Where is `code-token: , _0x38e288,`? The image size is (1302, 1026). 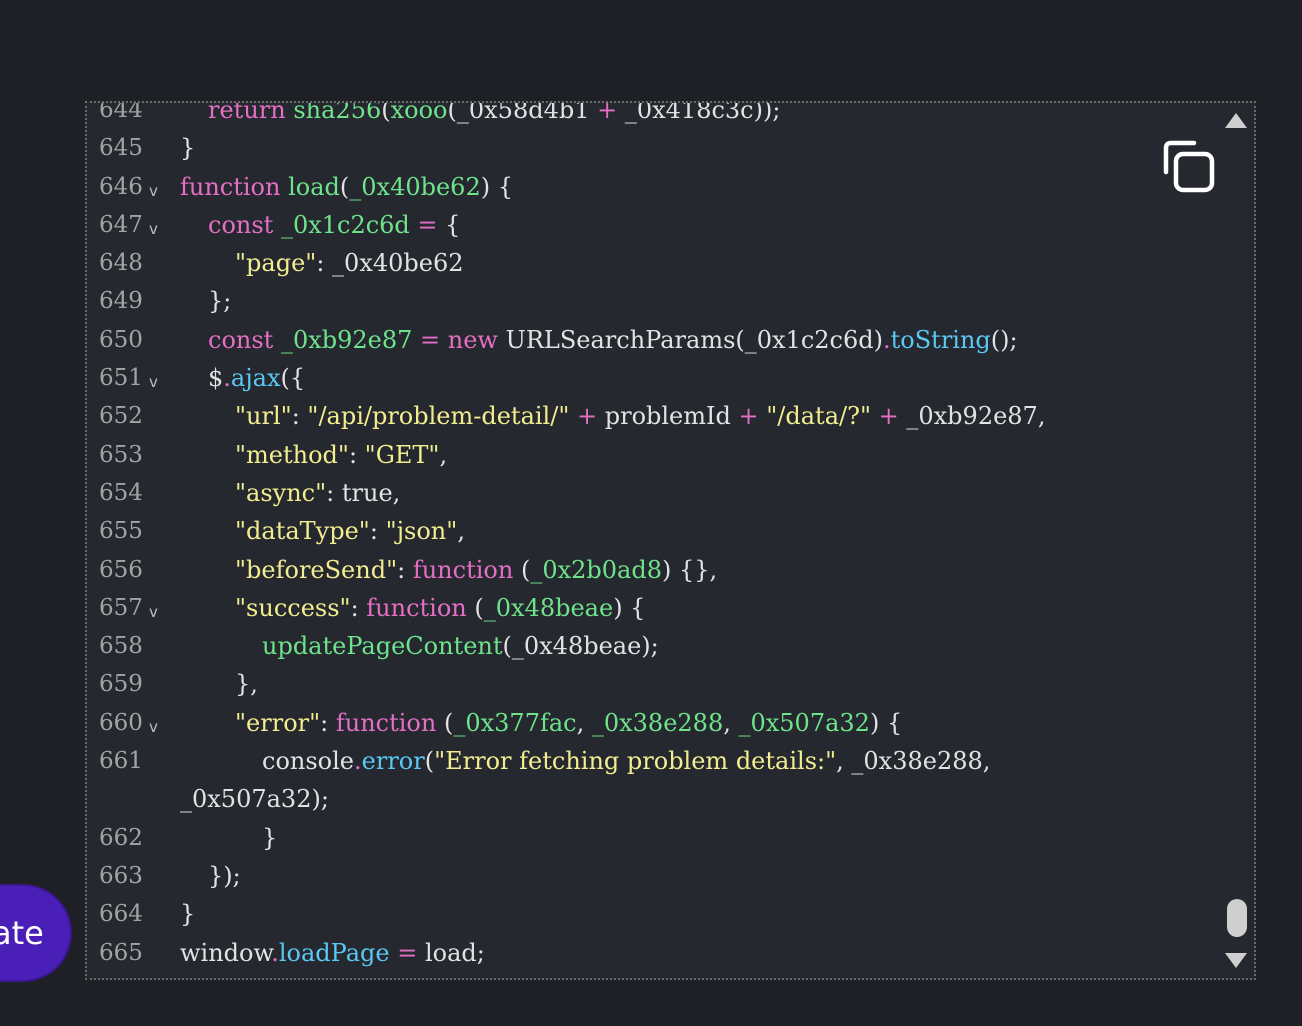
code-token: , _0x38e288, is located at coordinates (913, 761).